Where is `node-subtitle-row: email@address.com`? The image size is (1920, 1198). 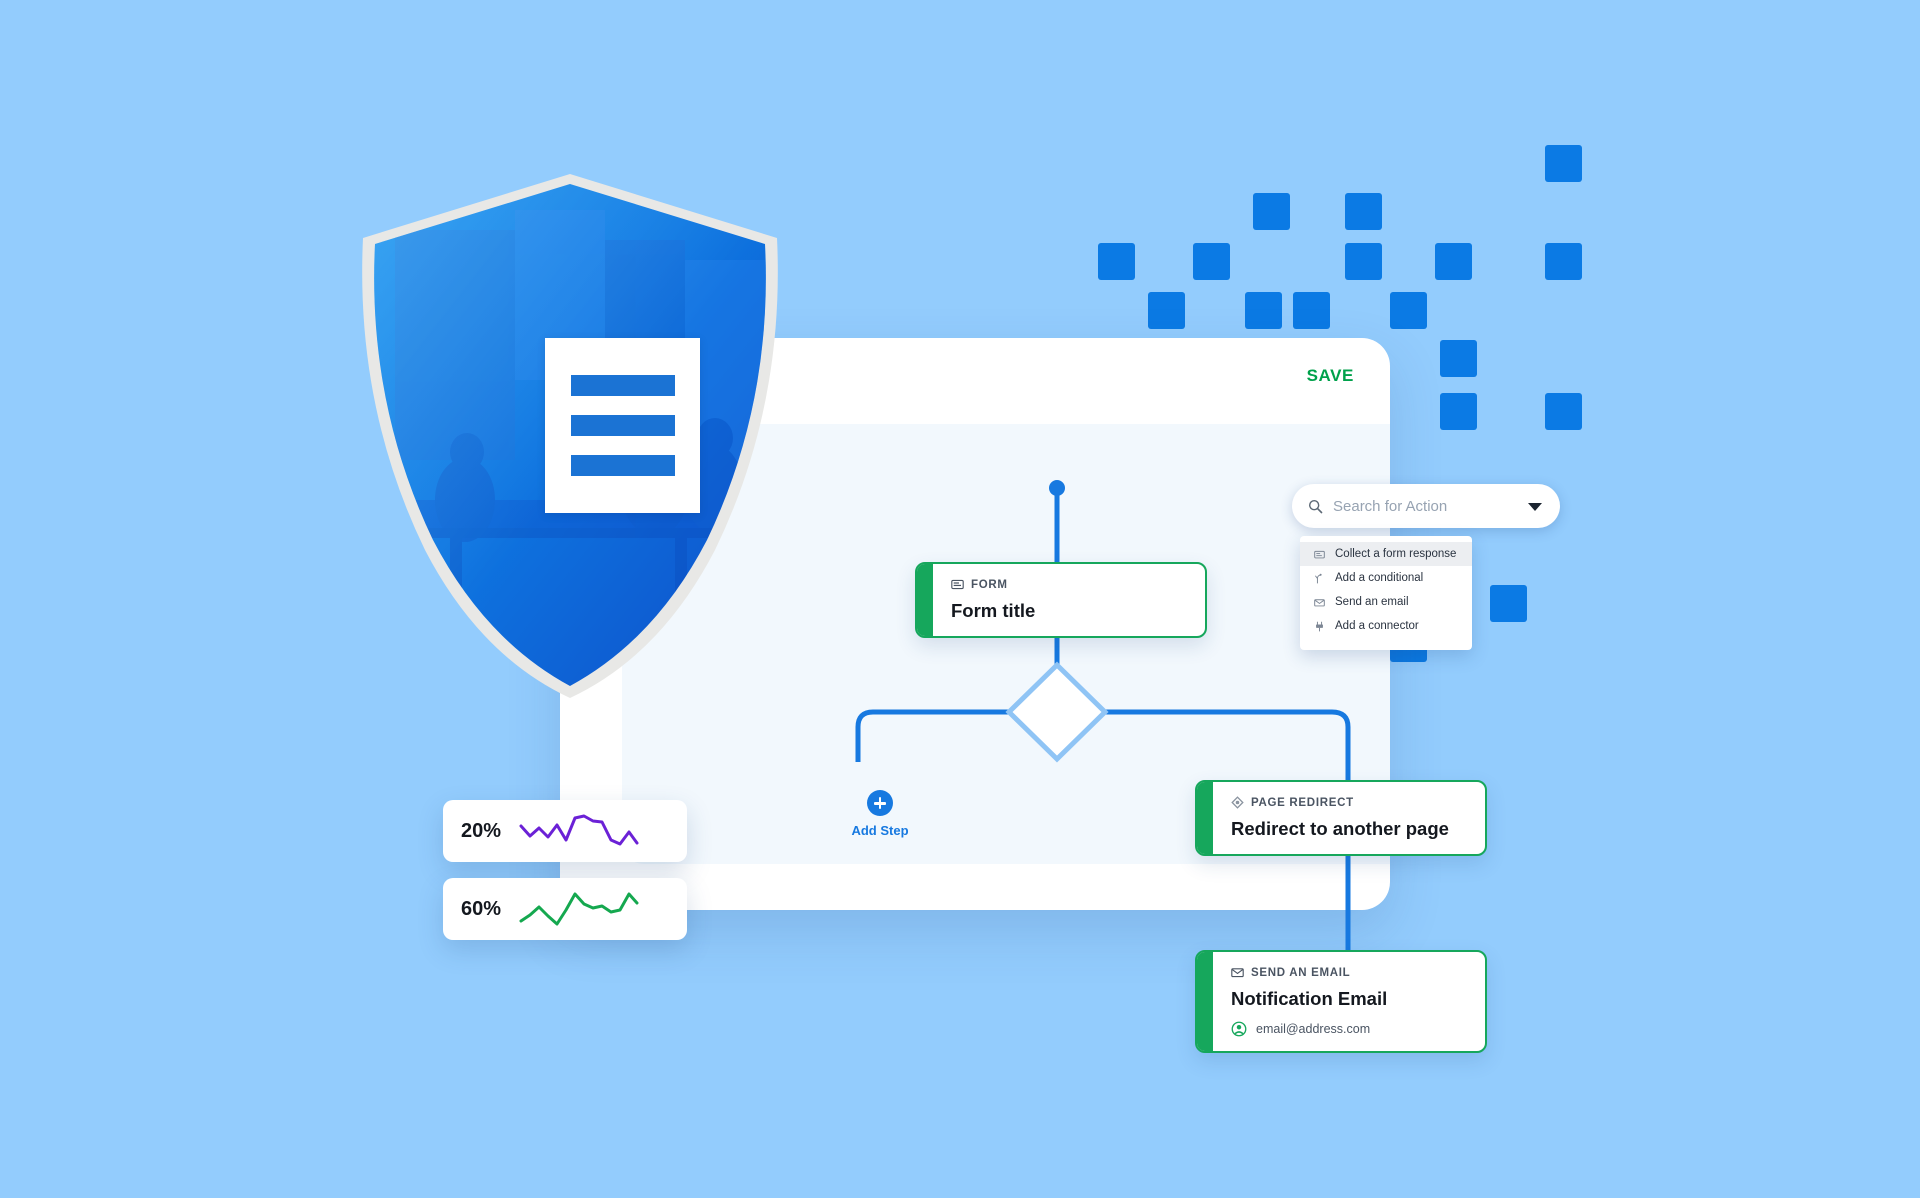 node-subtitle-row: email@address.com is located at coordinates (1349, 1029).